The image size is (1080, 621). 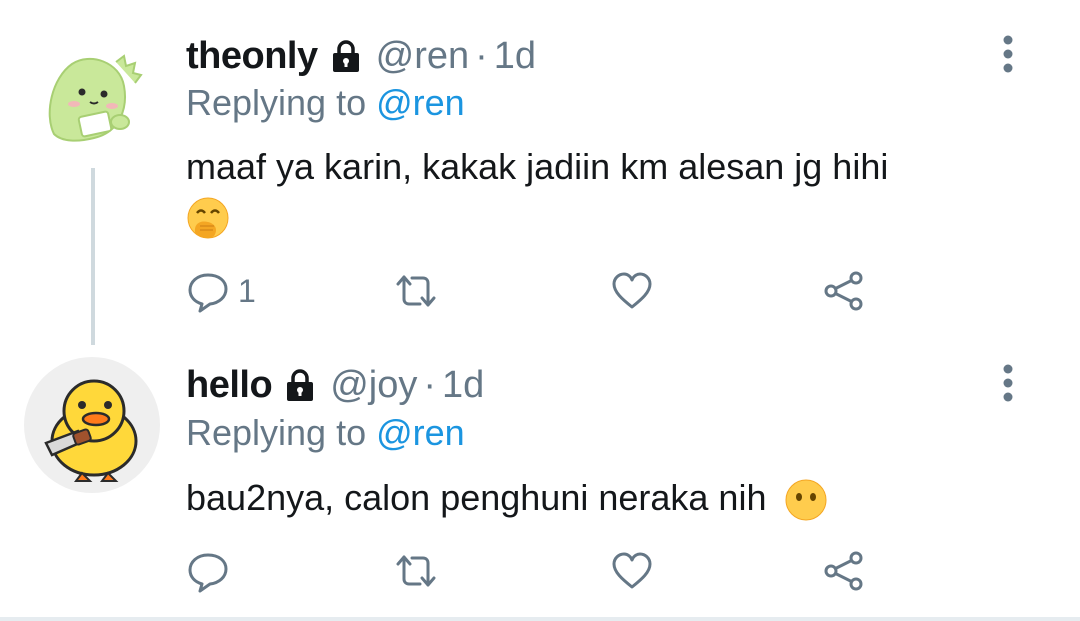 What do you see at coordinates (806, 500) in the screenshot?
I see `face-without-mouth-emoji-icon` at bounding box center [806, 500].